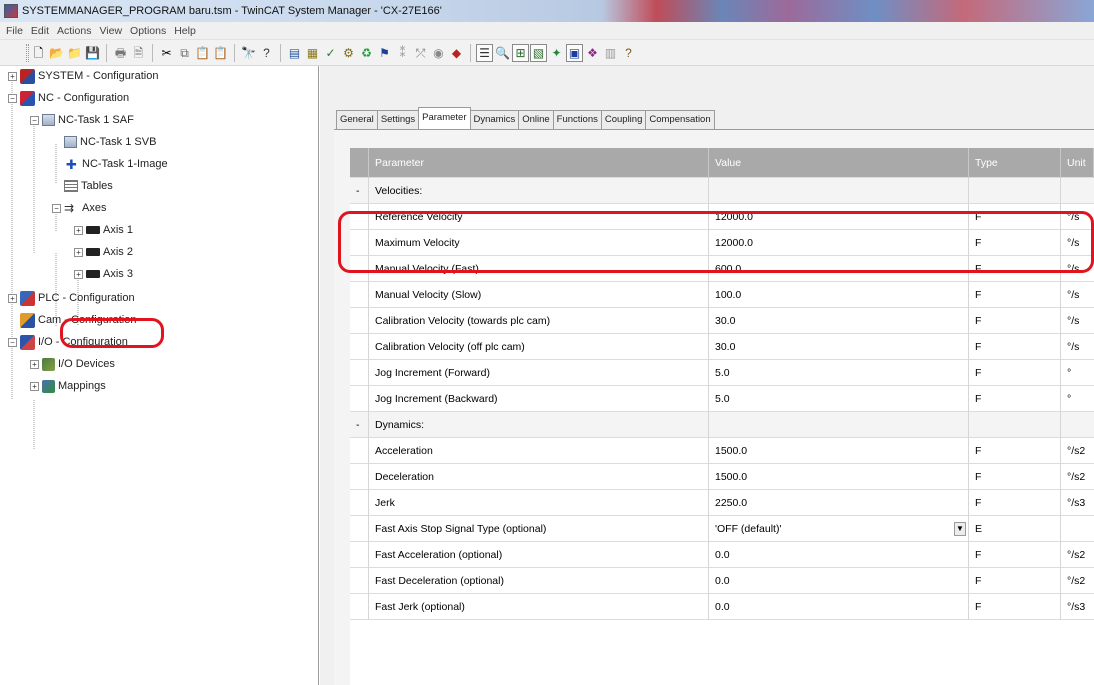 This screenshot has height=685, width=1094. I want to click on cut-icon: ✂, so click(166, 53).